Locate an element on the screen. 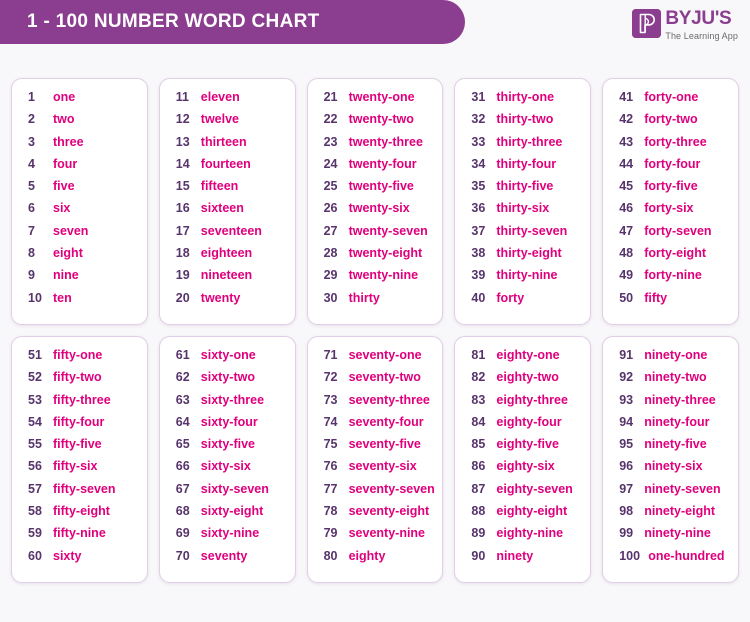 This screenshot has height=622, width=750. number-word-entry: 10 ten is located at coordinates (79, 302).